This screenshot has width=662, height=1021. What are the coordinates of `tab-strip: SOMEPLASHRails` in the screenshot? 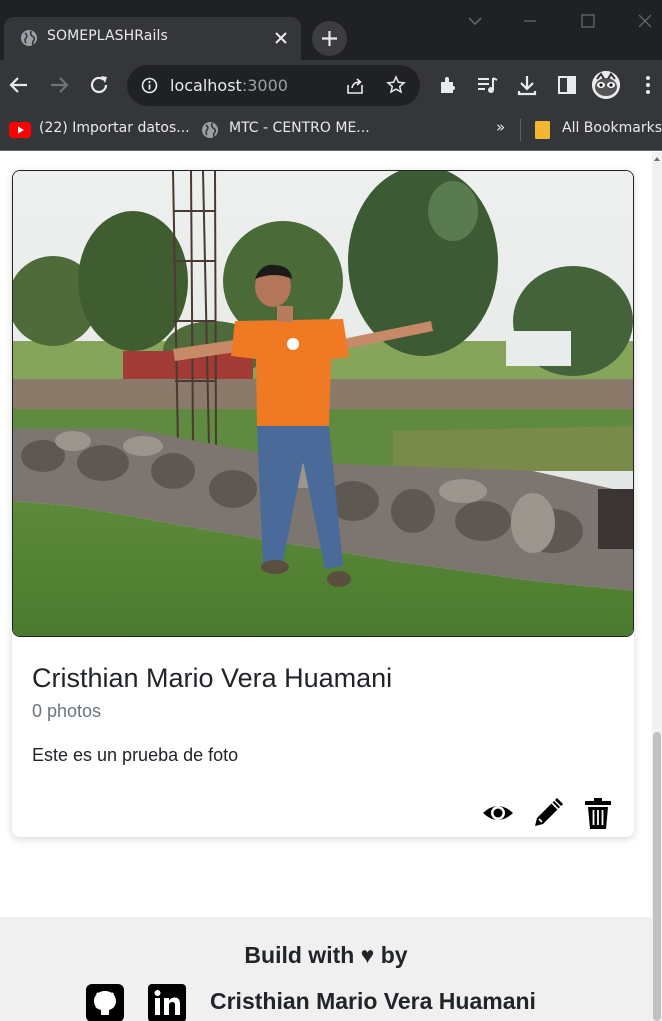 It's located at (331, 30).